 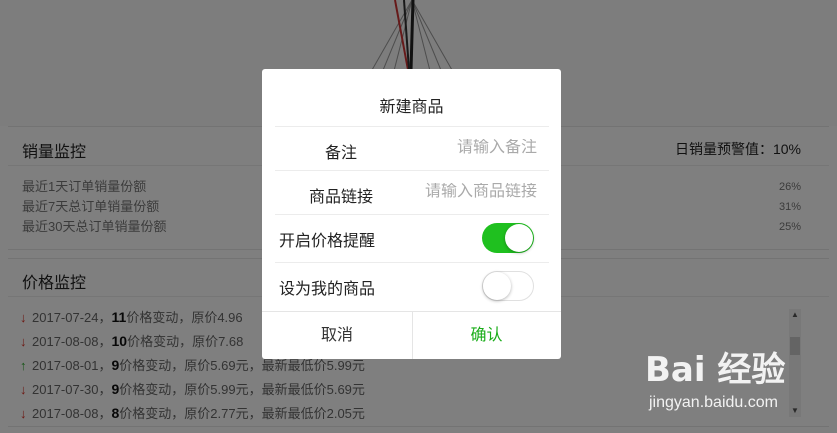 What do you see at coordinates (412, 236) in the screenshot?
I see `price-alert-row: 开启价格提醒` at bounding box center [412, 236].